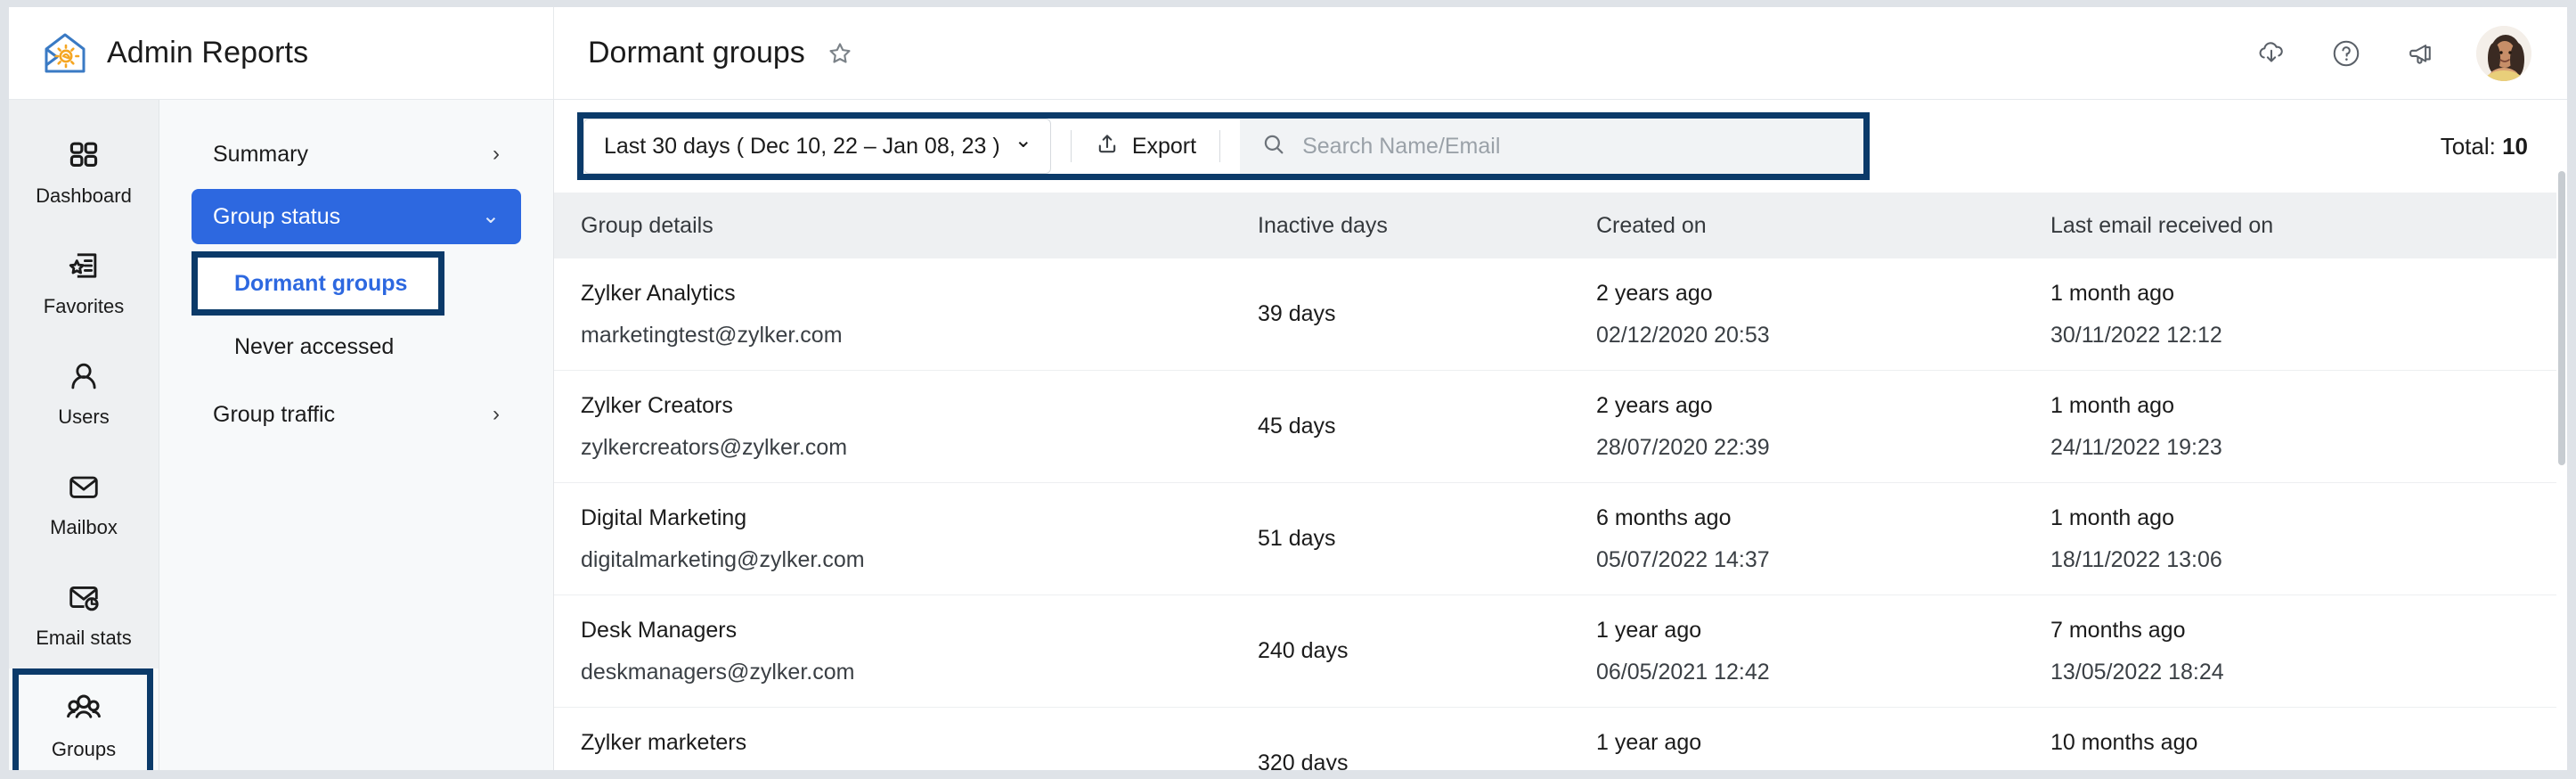 The width and height of the screenshot is (2576, 779). What do you see at coordinates (84, 748) in the screenshot?
I see `sidebar-item-label: Groups` at bounding box center [84, 748].